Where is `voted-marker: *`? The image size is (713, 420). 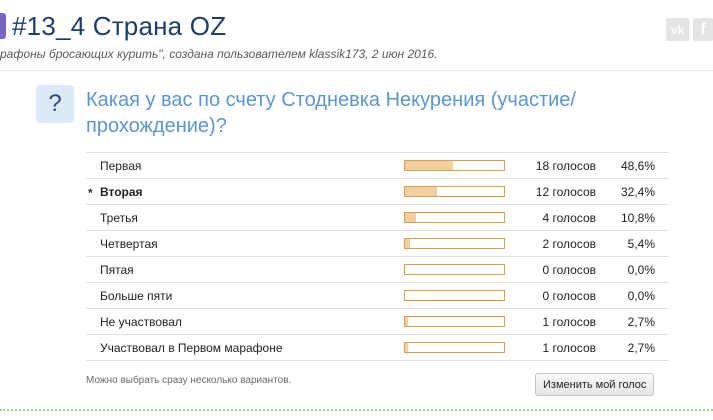
voted-marker: * is located at coordinates (90, 193).